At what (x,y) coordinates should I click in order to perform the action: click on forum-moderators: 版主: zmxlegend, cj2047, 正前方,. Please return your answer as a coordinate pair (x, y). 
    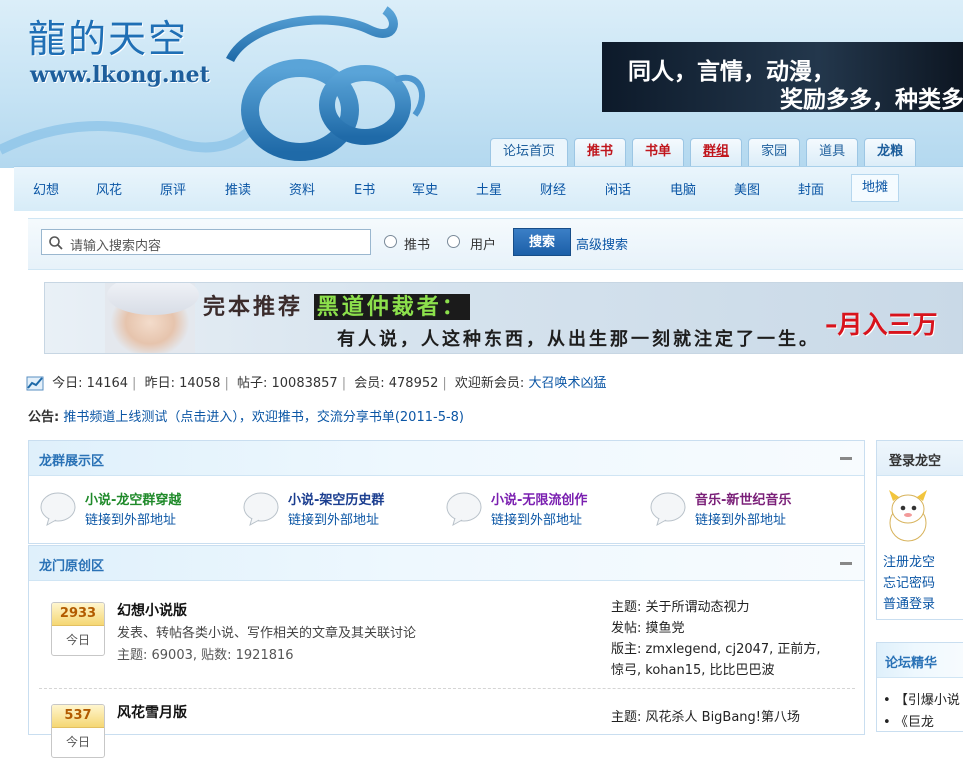
    Looking at the image, I should click on (716, 647).